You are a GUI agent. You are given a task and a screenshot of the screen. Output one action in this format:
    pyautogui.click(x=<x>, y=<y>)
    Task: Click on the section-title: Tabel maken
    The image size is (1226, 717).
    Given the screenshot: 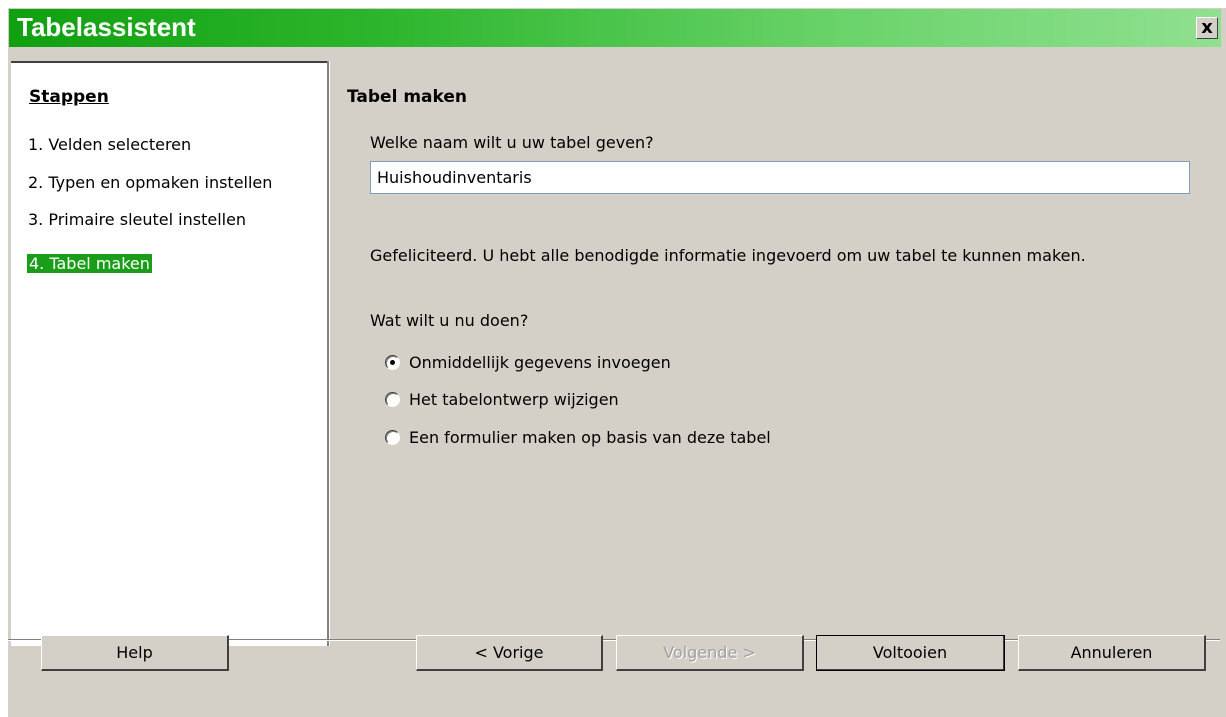 What is the action you would take?
    pyautogui.click(x=407, y=97)
    